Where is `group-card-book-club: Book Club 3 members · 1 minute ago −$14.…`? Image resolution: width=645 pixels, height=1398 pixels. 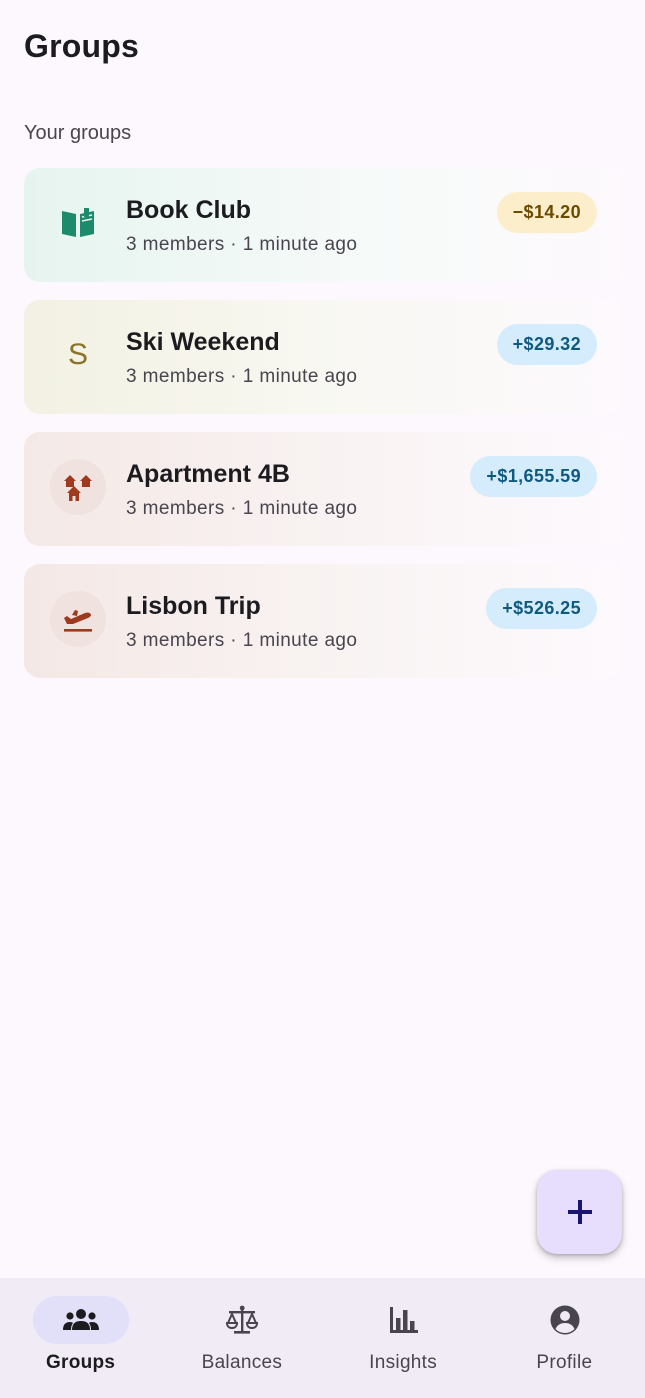 group-card-book-club: Book Club 3 members · 1 minute ago −$14.… is located at coordinates (323, 225).